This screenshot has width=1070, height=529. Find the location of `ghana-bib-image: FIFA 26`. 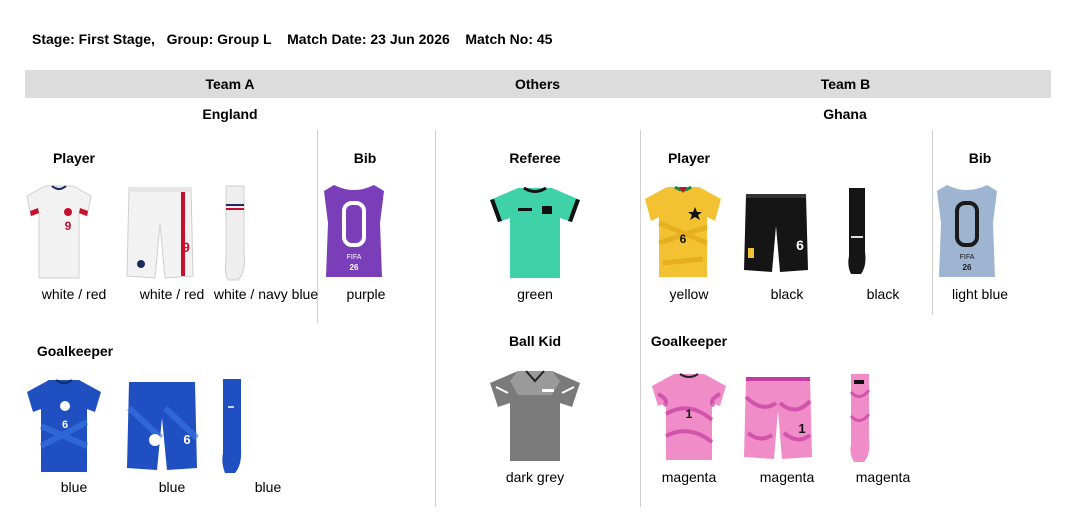

ghana-bib-image: FIFA 26 is located at coordinates (967, 231).